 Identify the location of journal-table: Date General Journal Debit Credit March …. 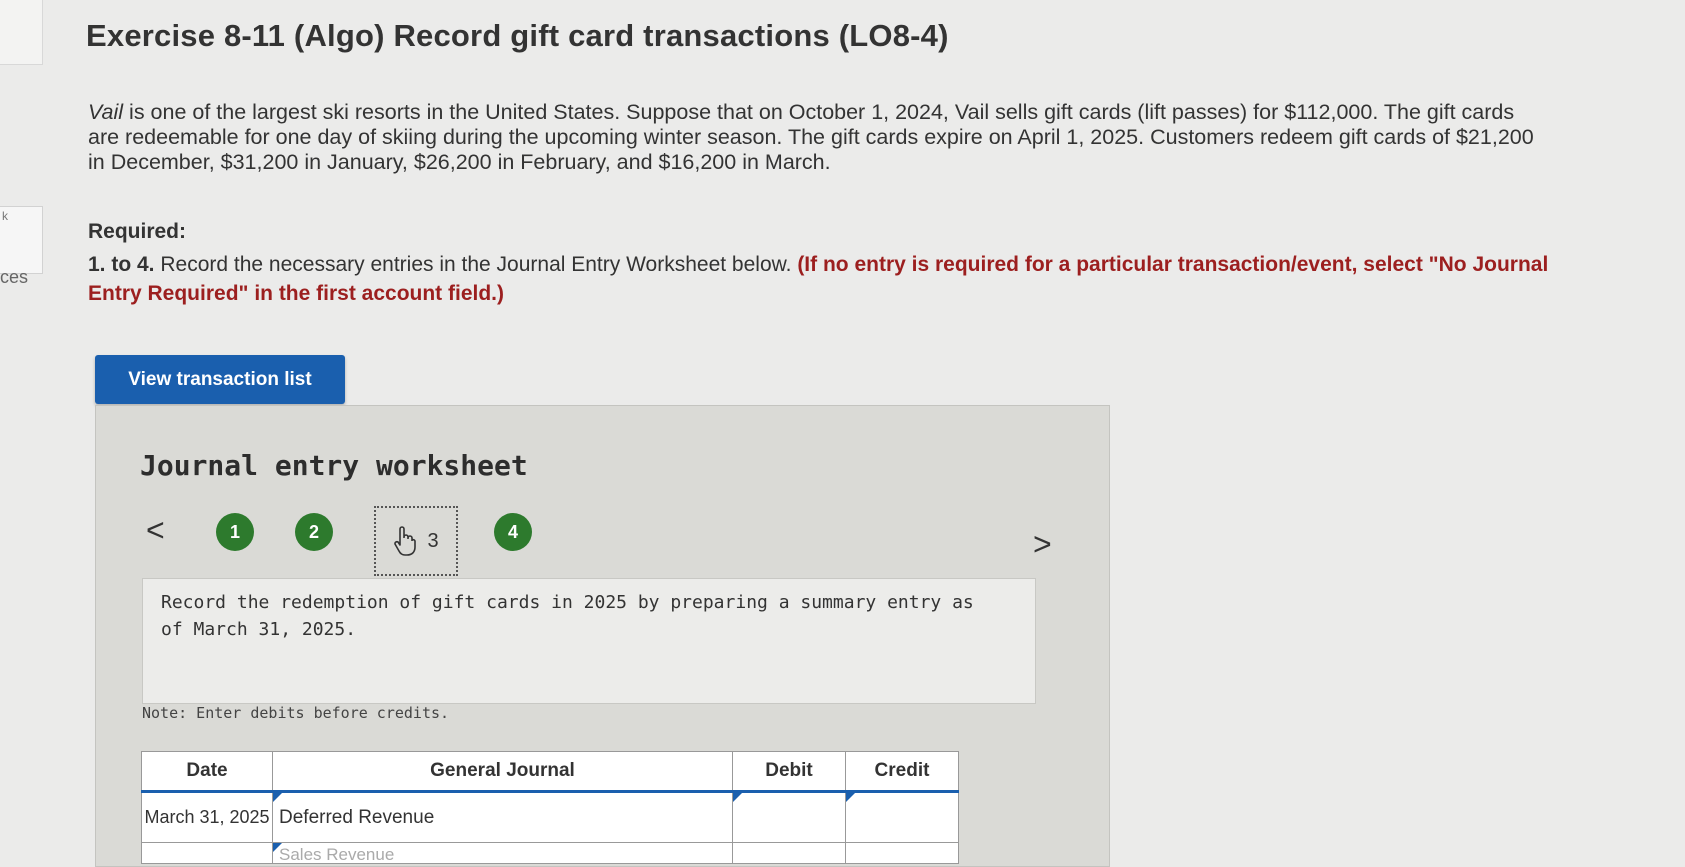
(550, 807).